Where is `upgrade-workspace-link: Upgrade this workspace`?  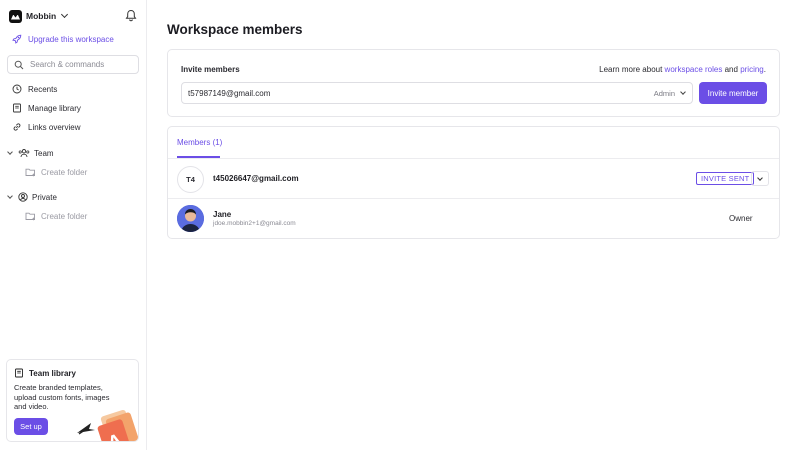
upgrade-workspace-link: Upgrade this workspace is located at coordinates (63, 39).